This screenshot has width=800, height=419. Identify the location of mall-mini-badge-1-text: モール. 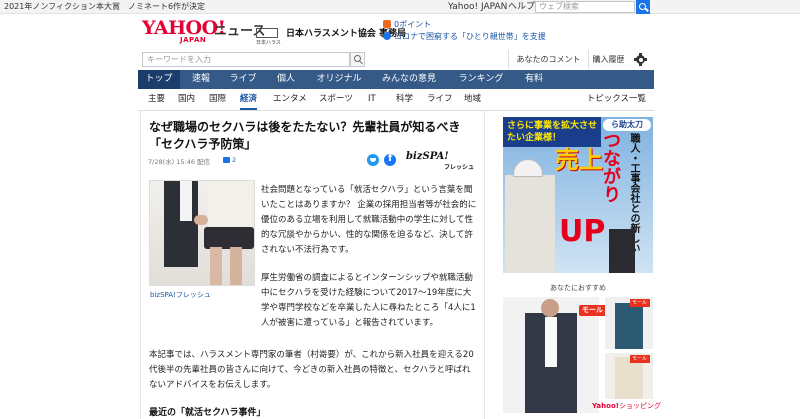
(640, 303).